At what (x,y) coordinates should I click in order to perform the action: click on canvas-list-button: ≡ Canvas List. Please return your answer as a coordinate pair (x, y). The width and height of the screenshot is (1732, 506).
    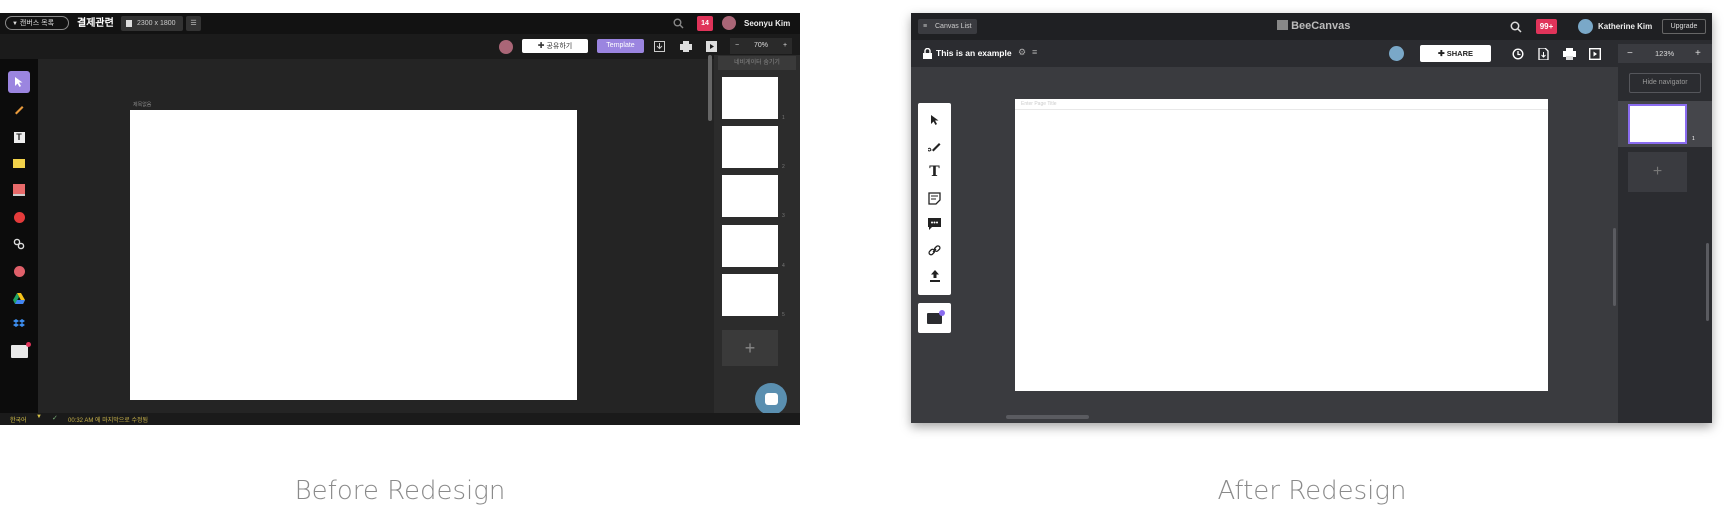
    Looking at the image, I should click on (947, 26).